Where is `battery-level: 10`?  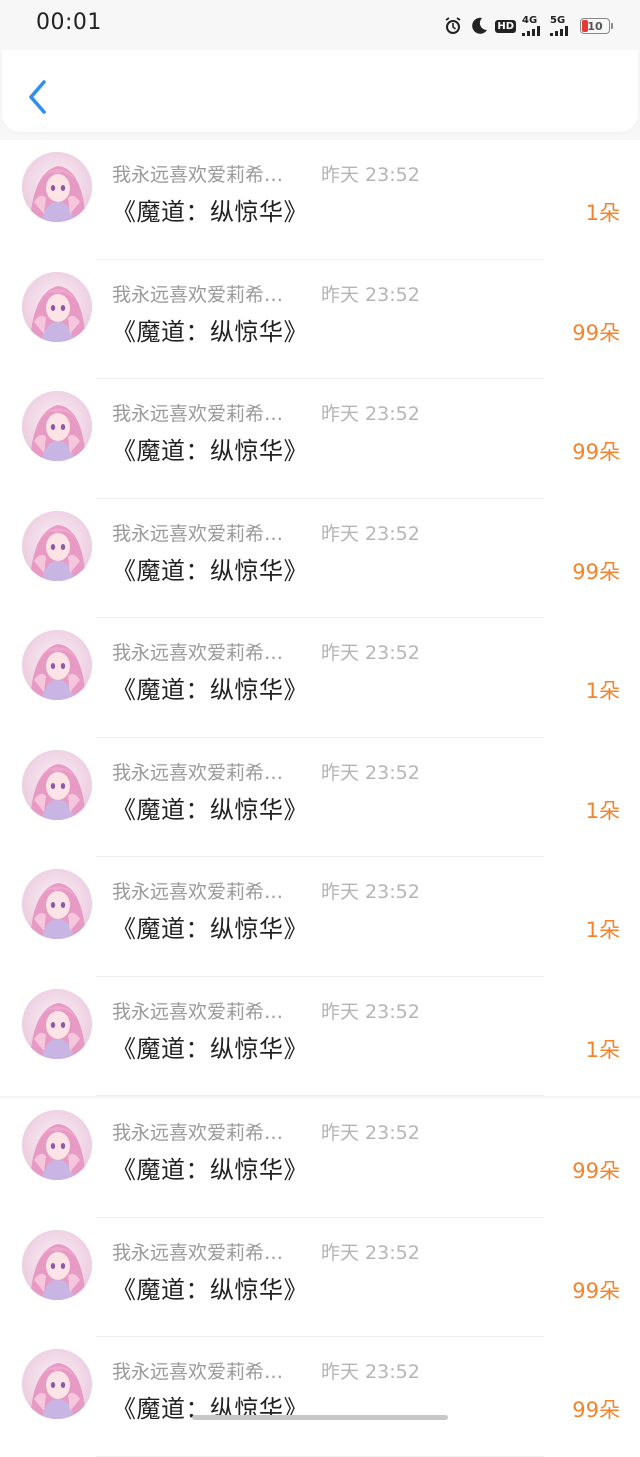
battery-level: 10 is located at coordinates (595, 26).